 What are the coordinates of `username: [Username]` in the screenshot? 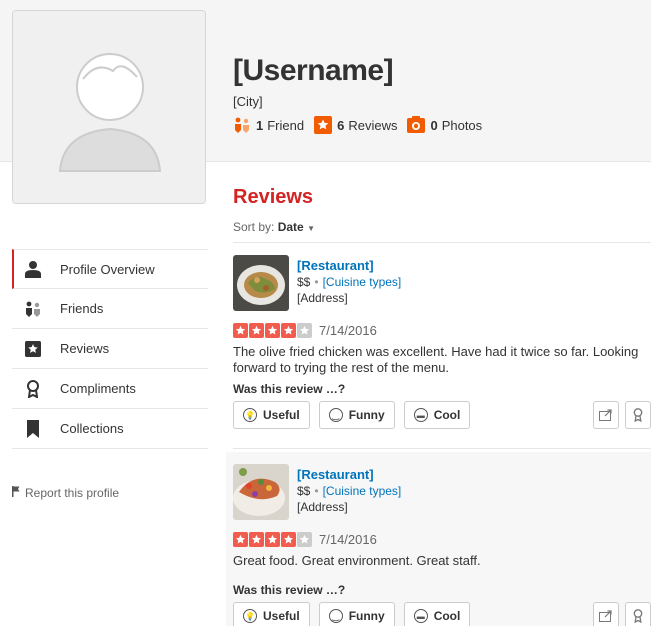 It's located at (313, 70).